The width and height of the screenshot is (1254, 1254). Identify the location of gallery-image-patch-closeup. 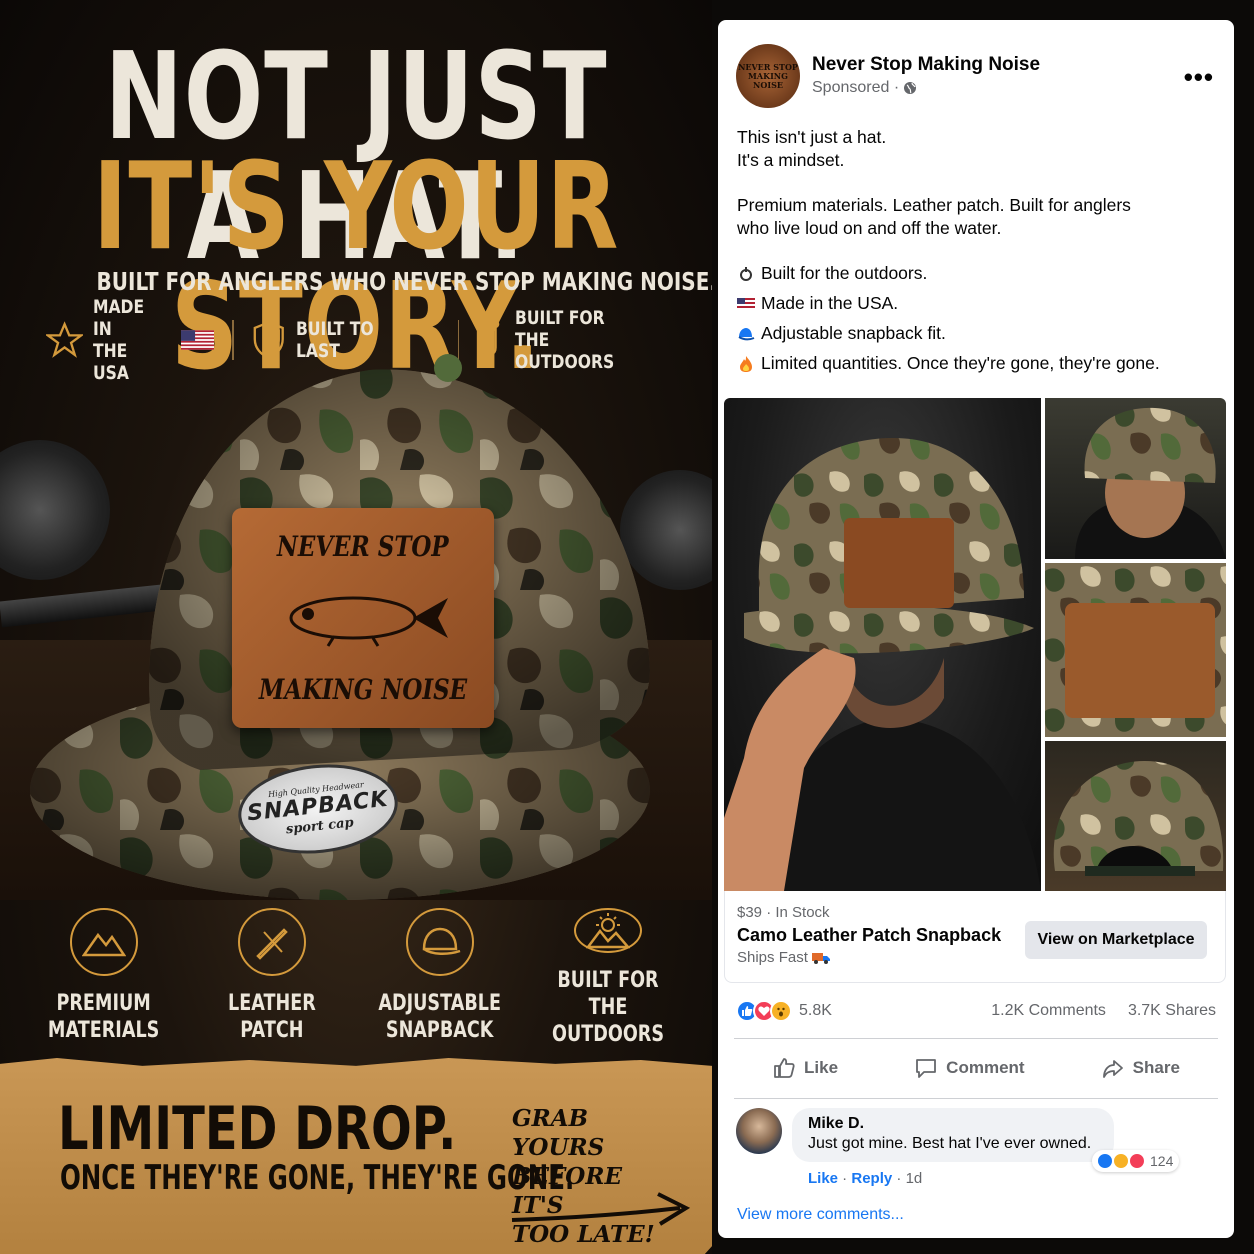
(1135, 650).